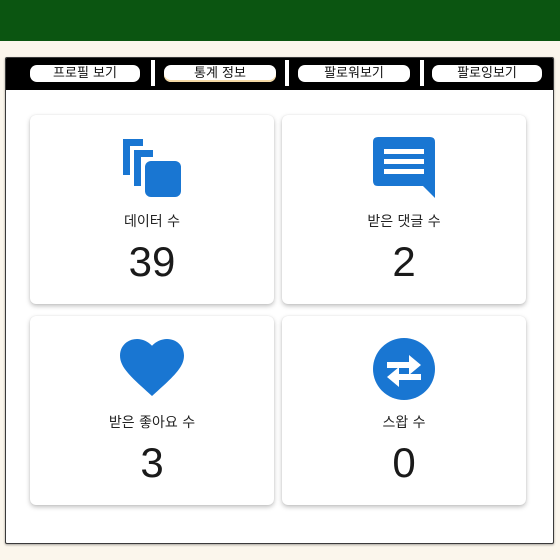  Describe the element at coordinates (354, 73) in the screenshot. I see `tab-followers: 팔로워보기` at that location.